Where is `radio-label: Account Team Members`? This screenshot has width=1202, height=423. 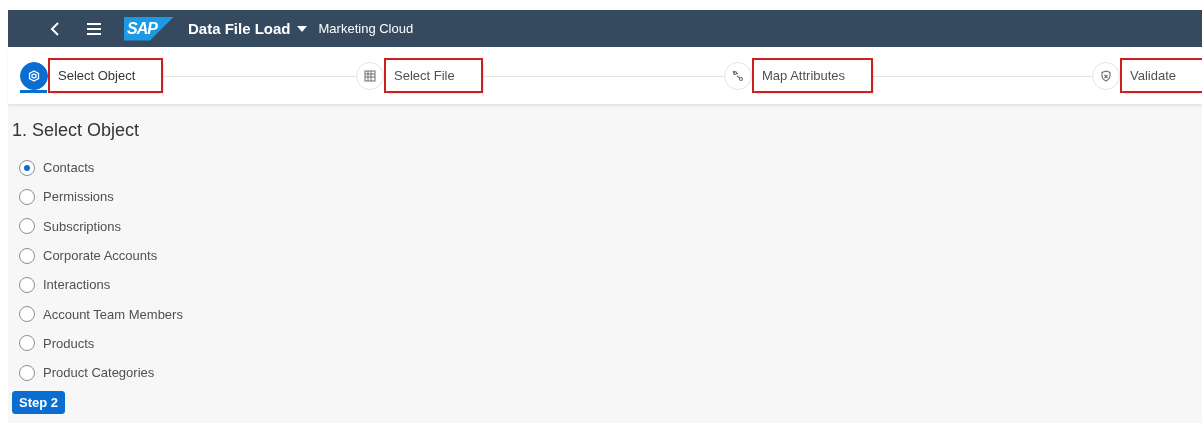
radio-label: Account Team Members is located at coordinates (113, 314).